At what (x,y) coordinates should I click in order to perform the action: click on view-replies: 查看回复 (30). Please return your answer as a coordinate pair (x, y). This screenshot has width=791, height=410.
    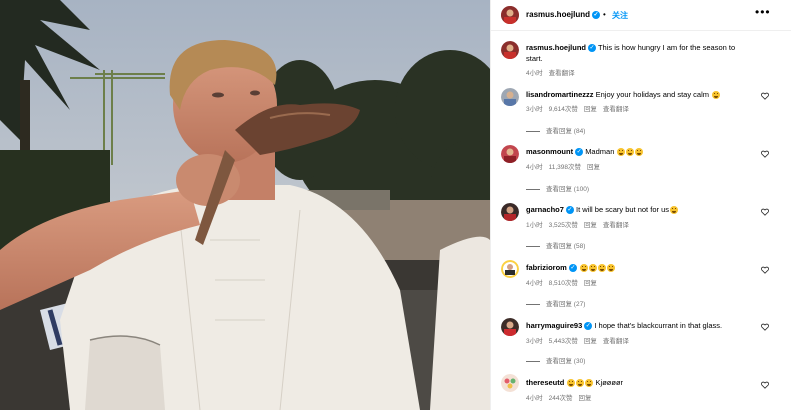
    Looking at the image, I should click on (555, 360).